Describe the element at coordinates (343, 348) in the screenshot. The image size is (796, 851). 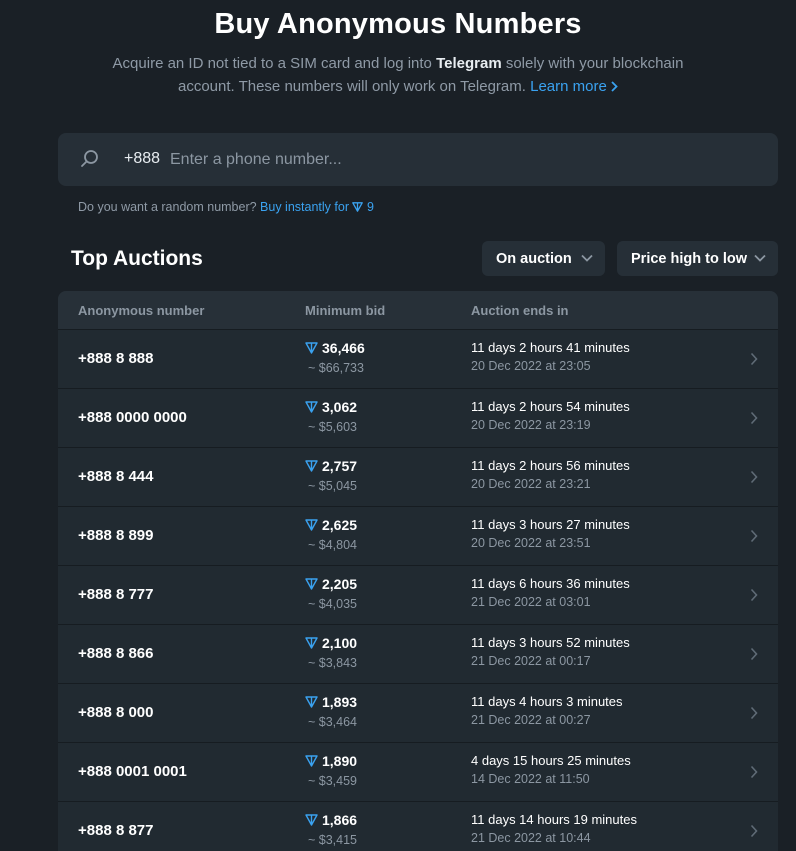
I see `bid-amount: 36,466` at that location.